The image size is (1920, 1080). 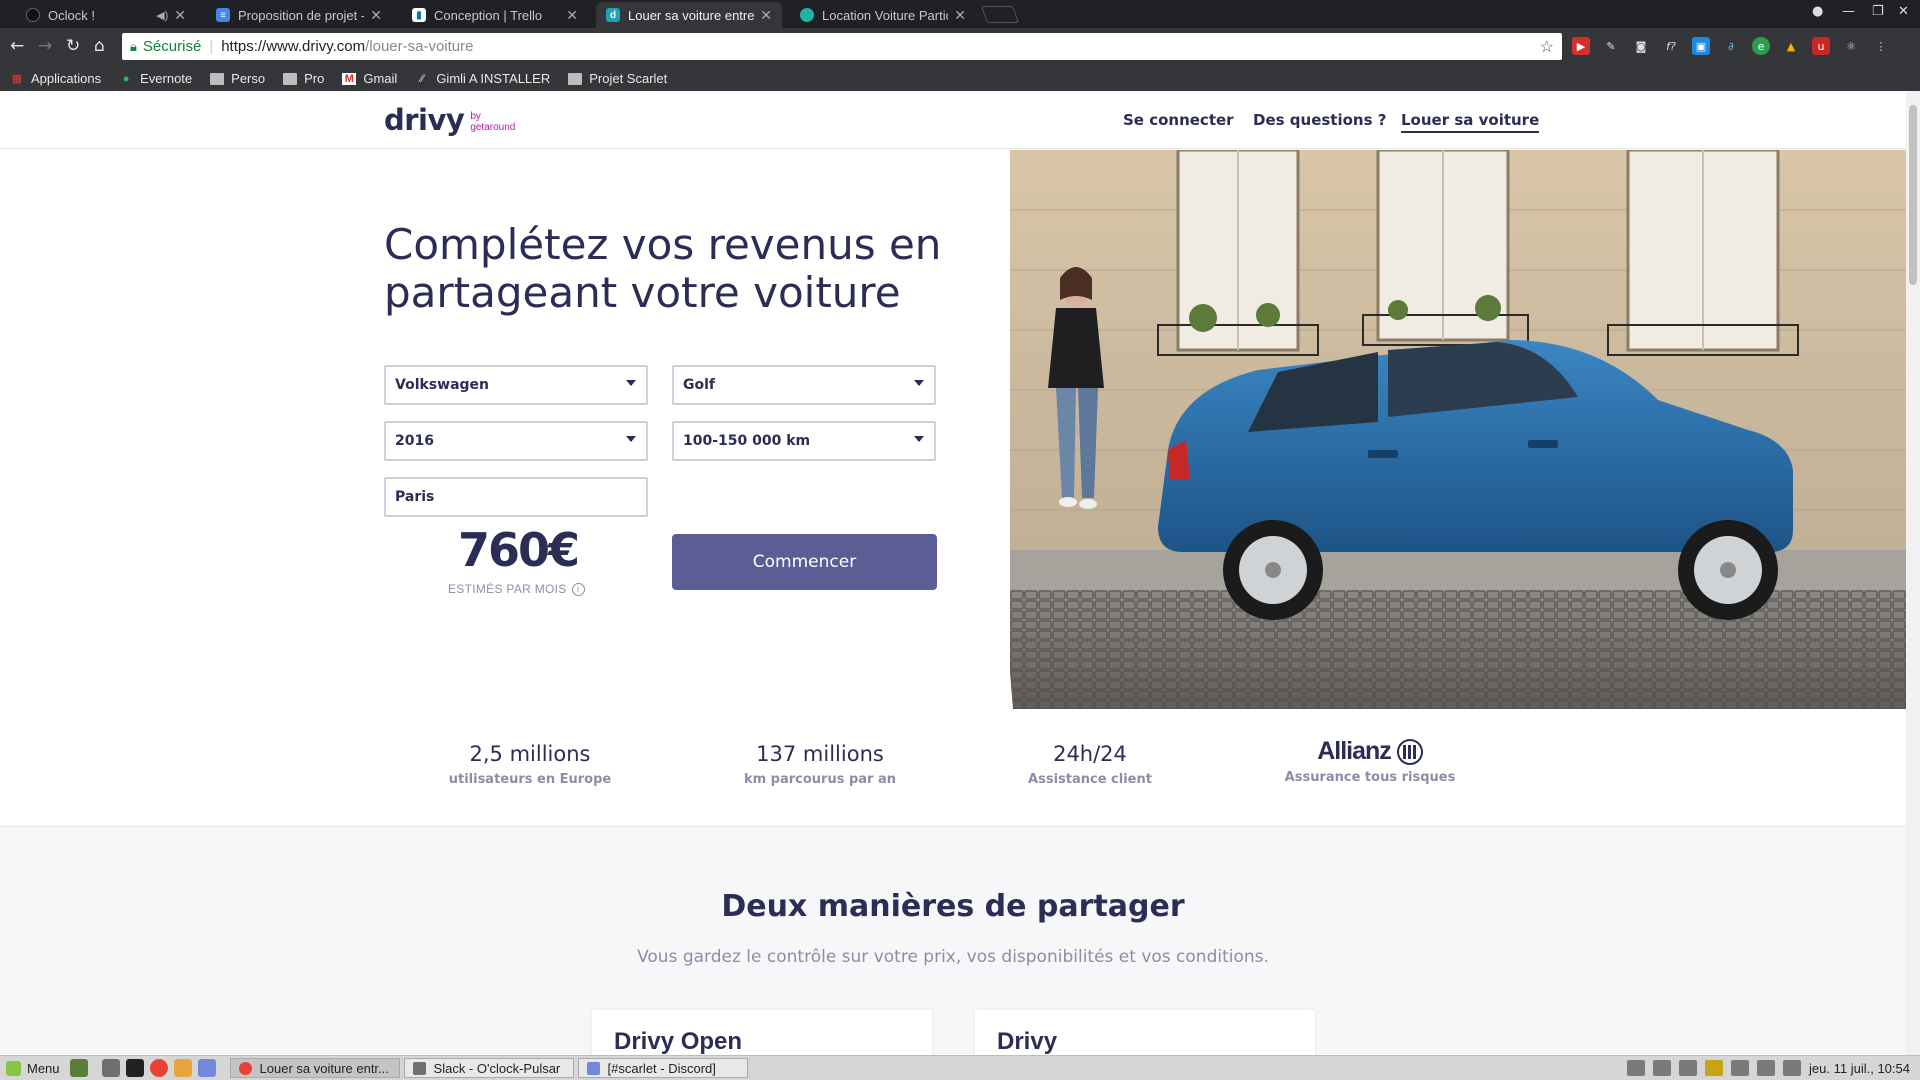 What do you see at coordinates (126, 78) in the screenshot?
I see `evernote-icon: ●` at bounding box center [126, 78].